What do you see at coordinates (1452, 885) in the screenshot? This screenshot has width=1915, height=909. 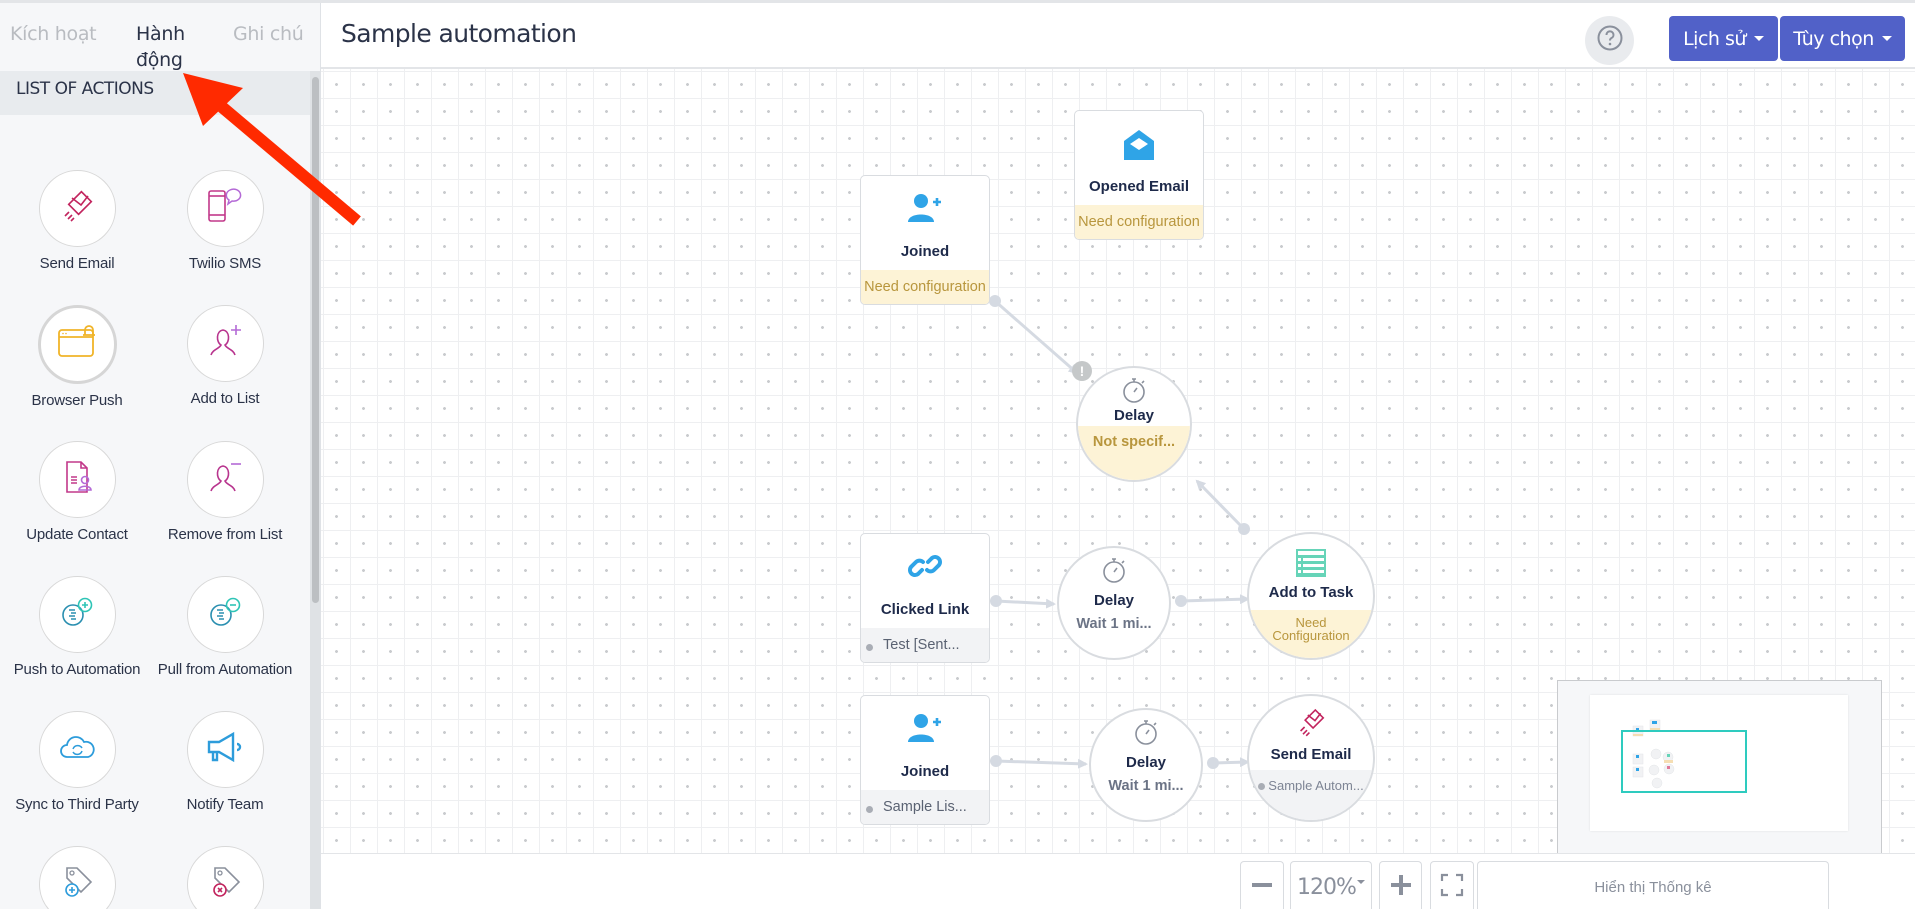 I see `fit-screen-button` at bounding box center [1452, 885].